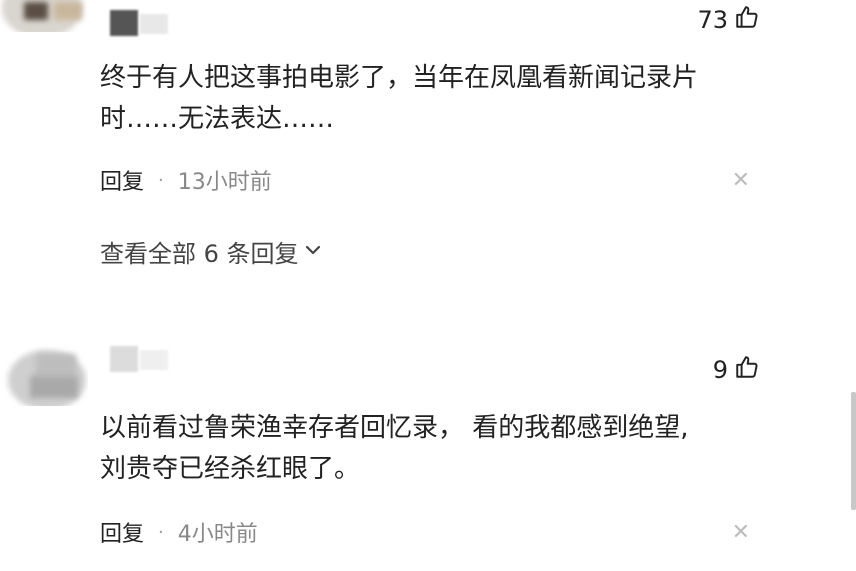  I want to click on timestamp: 13小时前, so click(224, 182).